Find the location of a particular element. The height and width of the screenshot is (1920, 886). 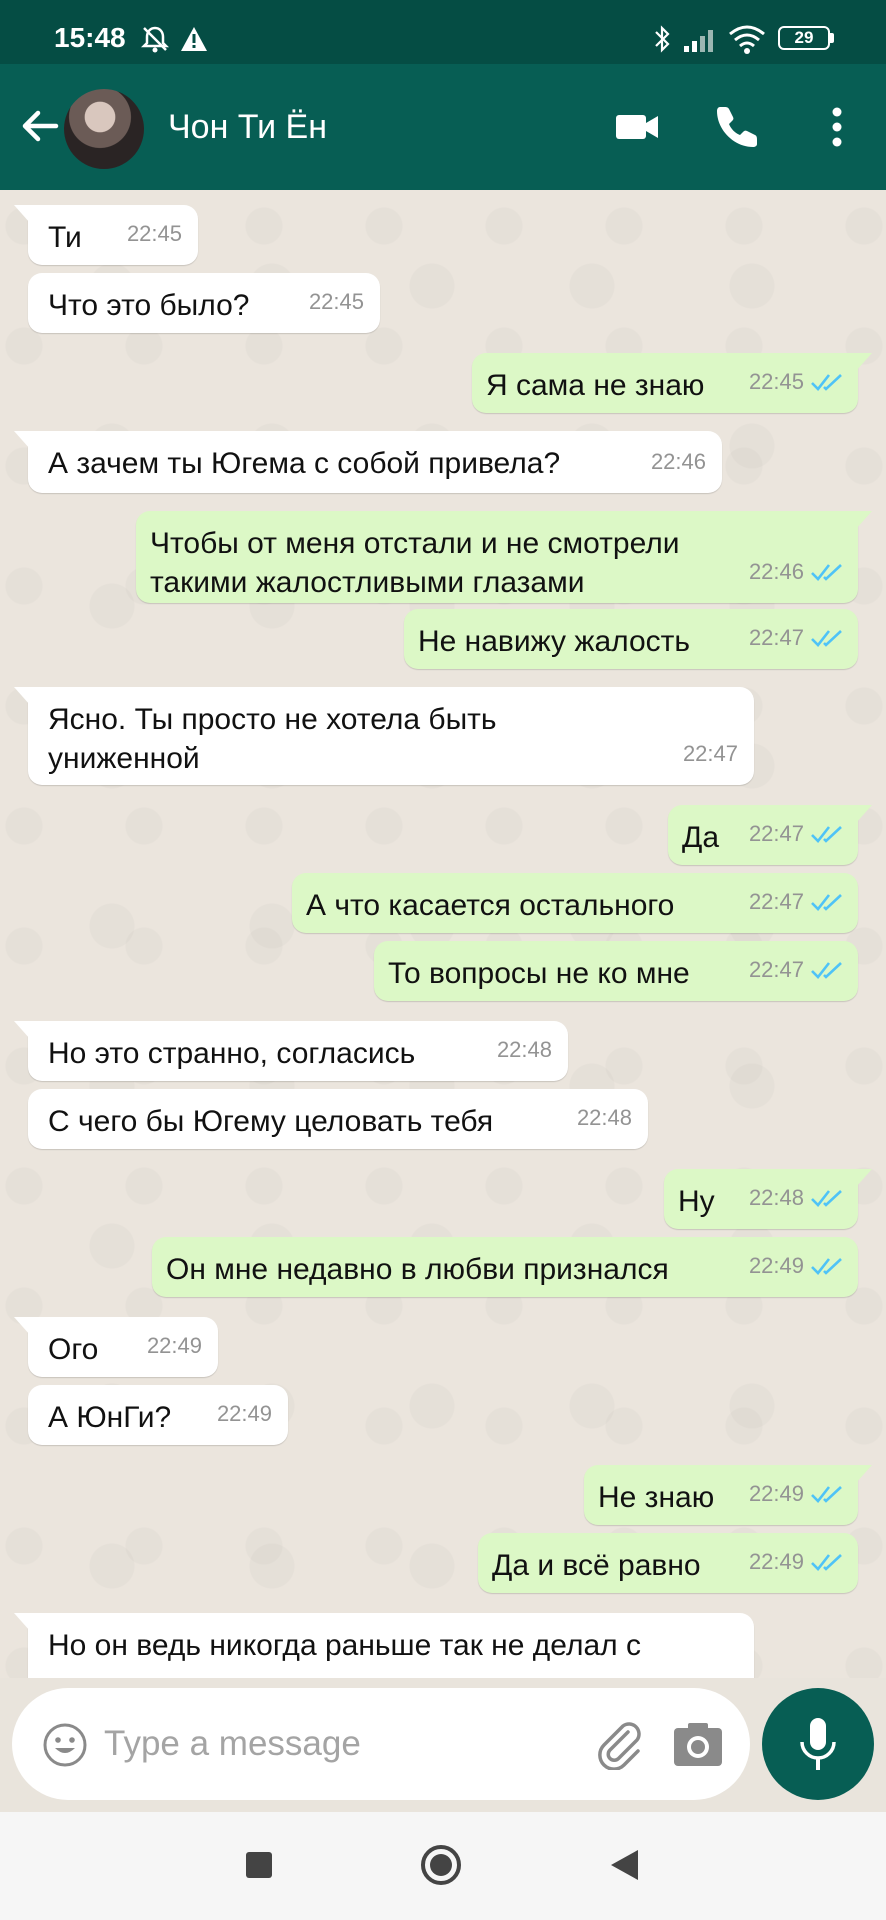

recents-square-icon is located at coordinates (259, 1865).